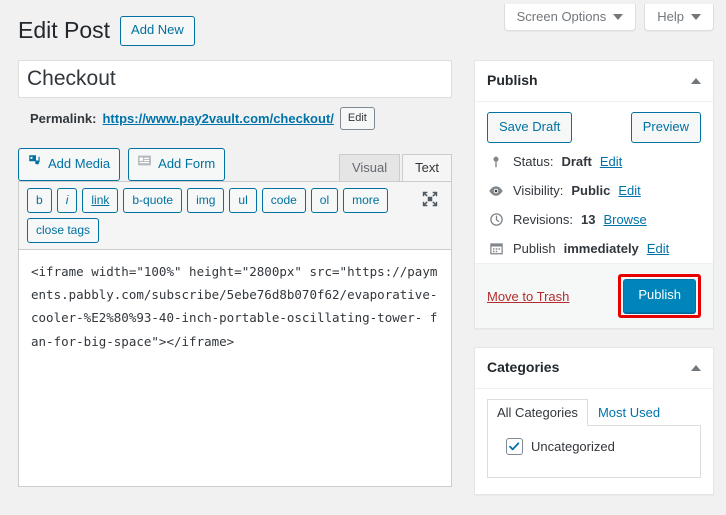  Describe the element at coordinates (369, 168) in the screenshot. I see `tab-visual: Visual` at that location.